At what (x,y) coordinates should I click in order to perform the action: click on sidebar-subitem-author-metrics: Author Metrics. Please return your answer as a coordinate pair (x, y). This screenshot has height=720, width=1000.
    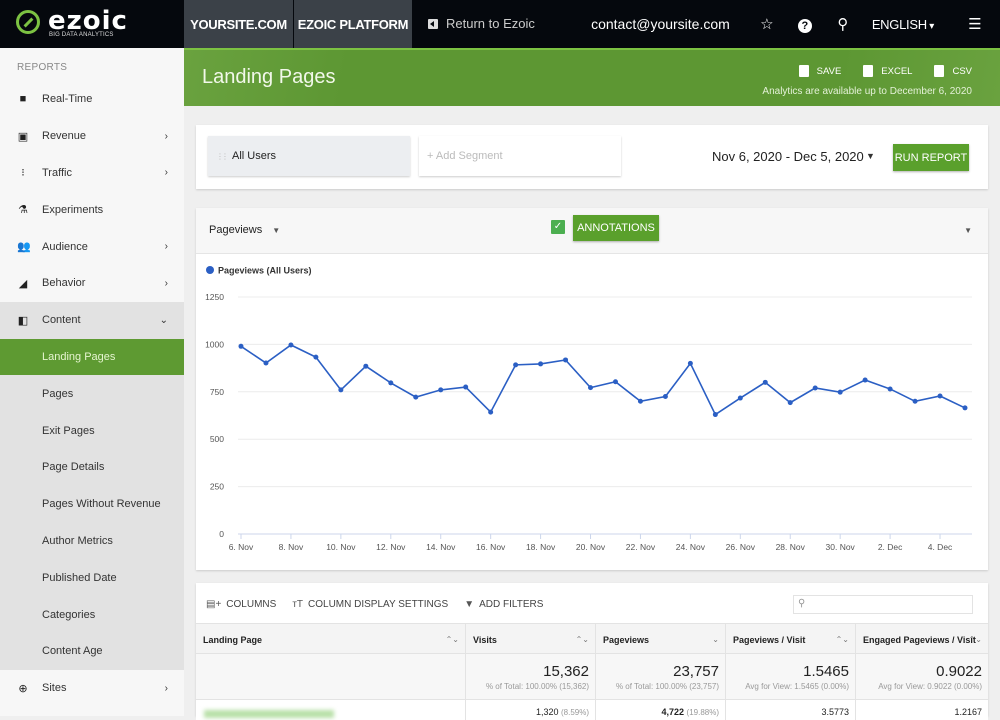
    Looking at the image, I should click on (92, 541).